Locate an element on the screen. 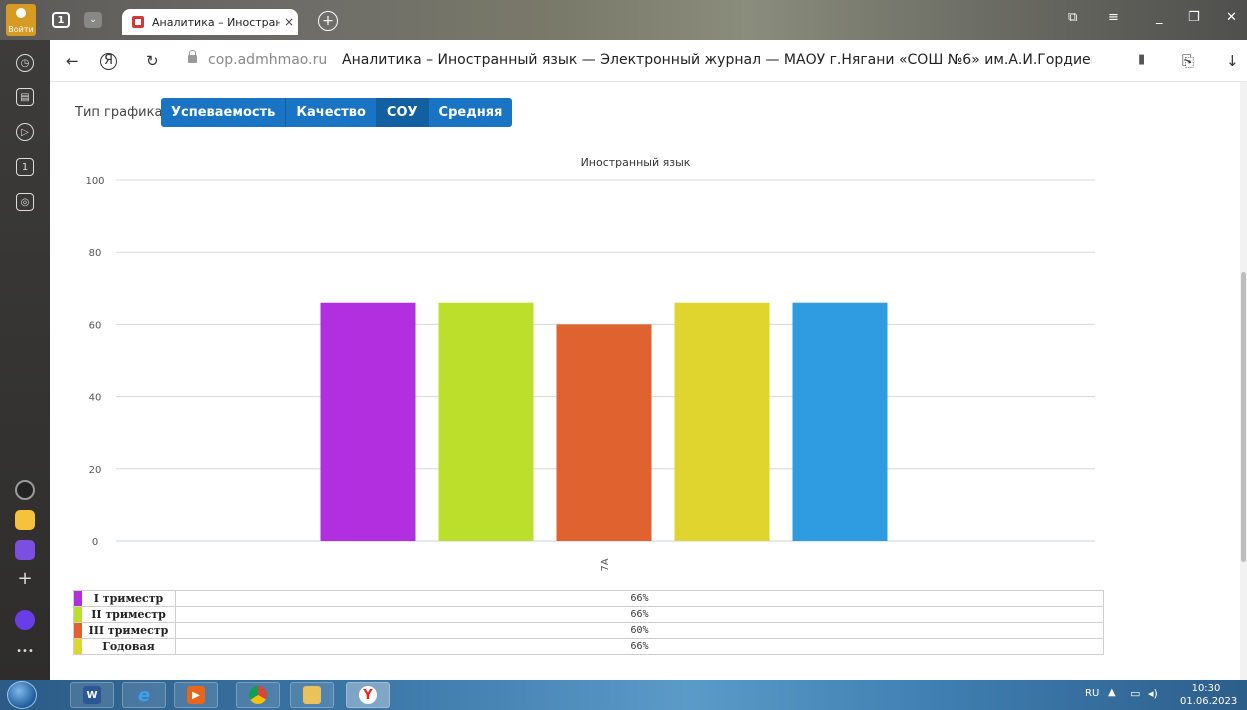 The width and height of the screenshot is (1247, 710). screenshot-icon: ◎ is located at coordinates (25, 202).